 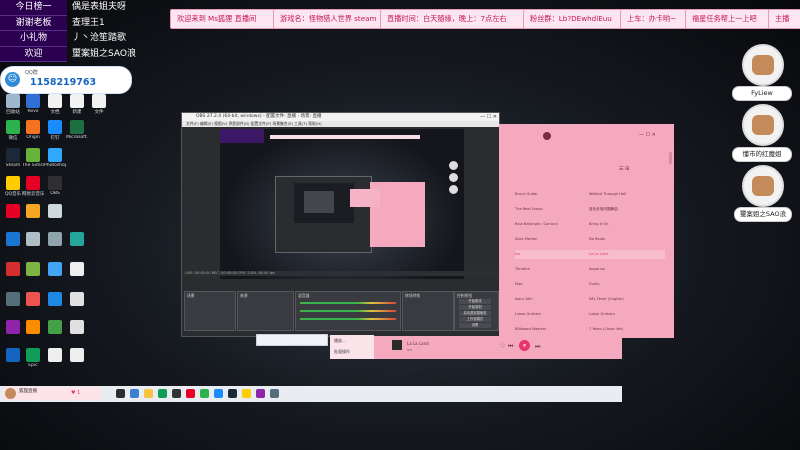 I want to click on recycle-bin-icon, so click(x=13, y=101).